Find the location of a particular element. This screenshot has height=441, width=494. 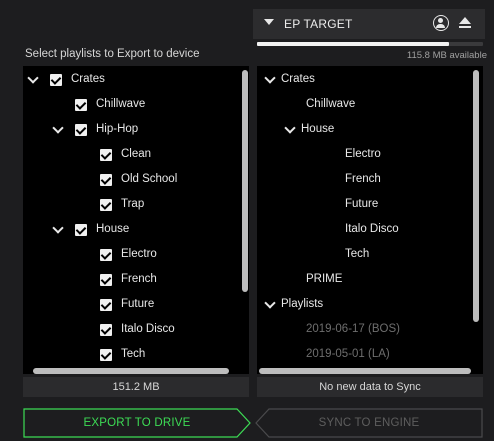

library-tree-row: Hip-Hop is located at coordinates (136, 130).